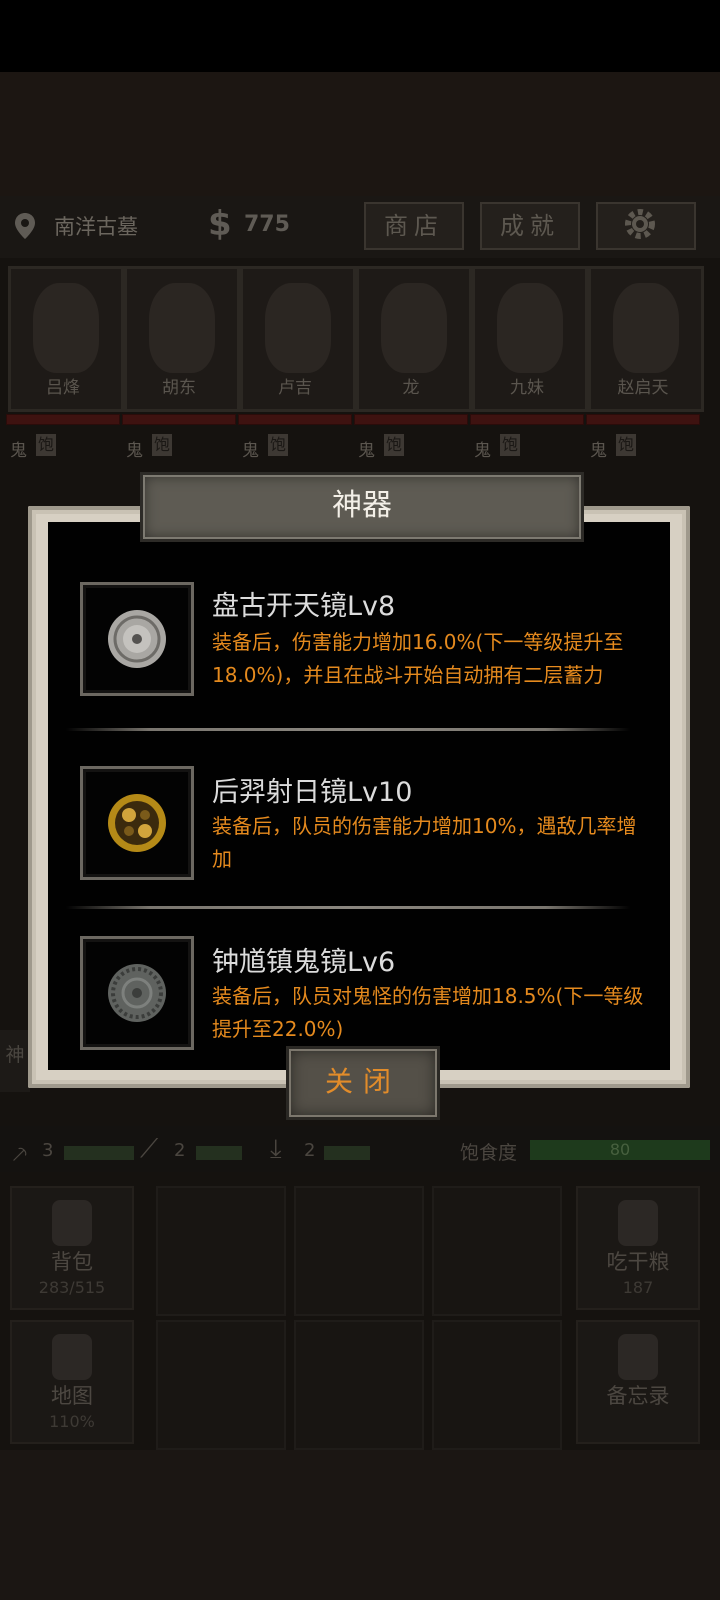 This screenshot has height=1600, width=720. Describe the element at coordinates (72, 1357) in the screenshot. I see `map-icon` at that location.